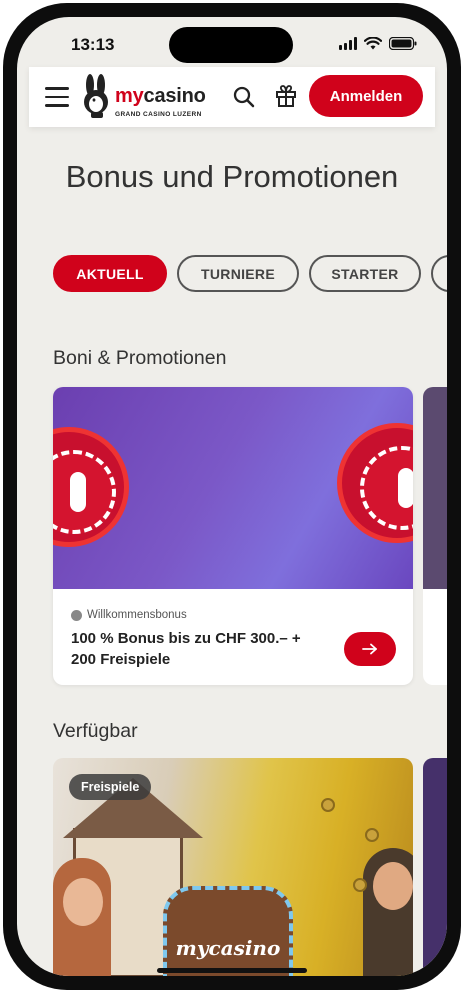 The image size is (464, 993). What do you see at coordinates (228, 931) in the screenshot?
I see `gingerbread-heart-logo: mycasino` at bounding box center [228, 931].